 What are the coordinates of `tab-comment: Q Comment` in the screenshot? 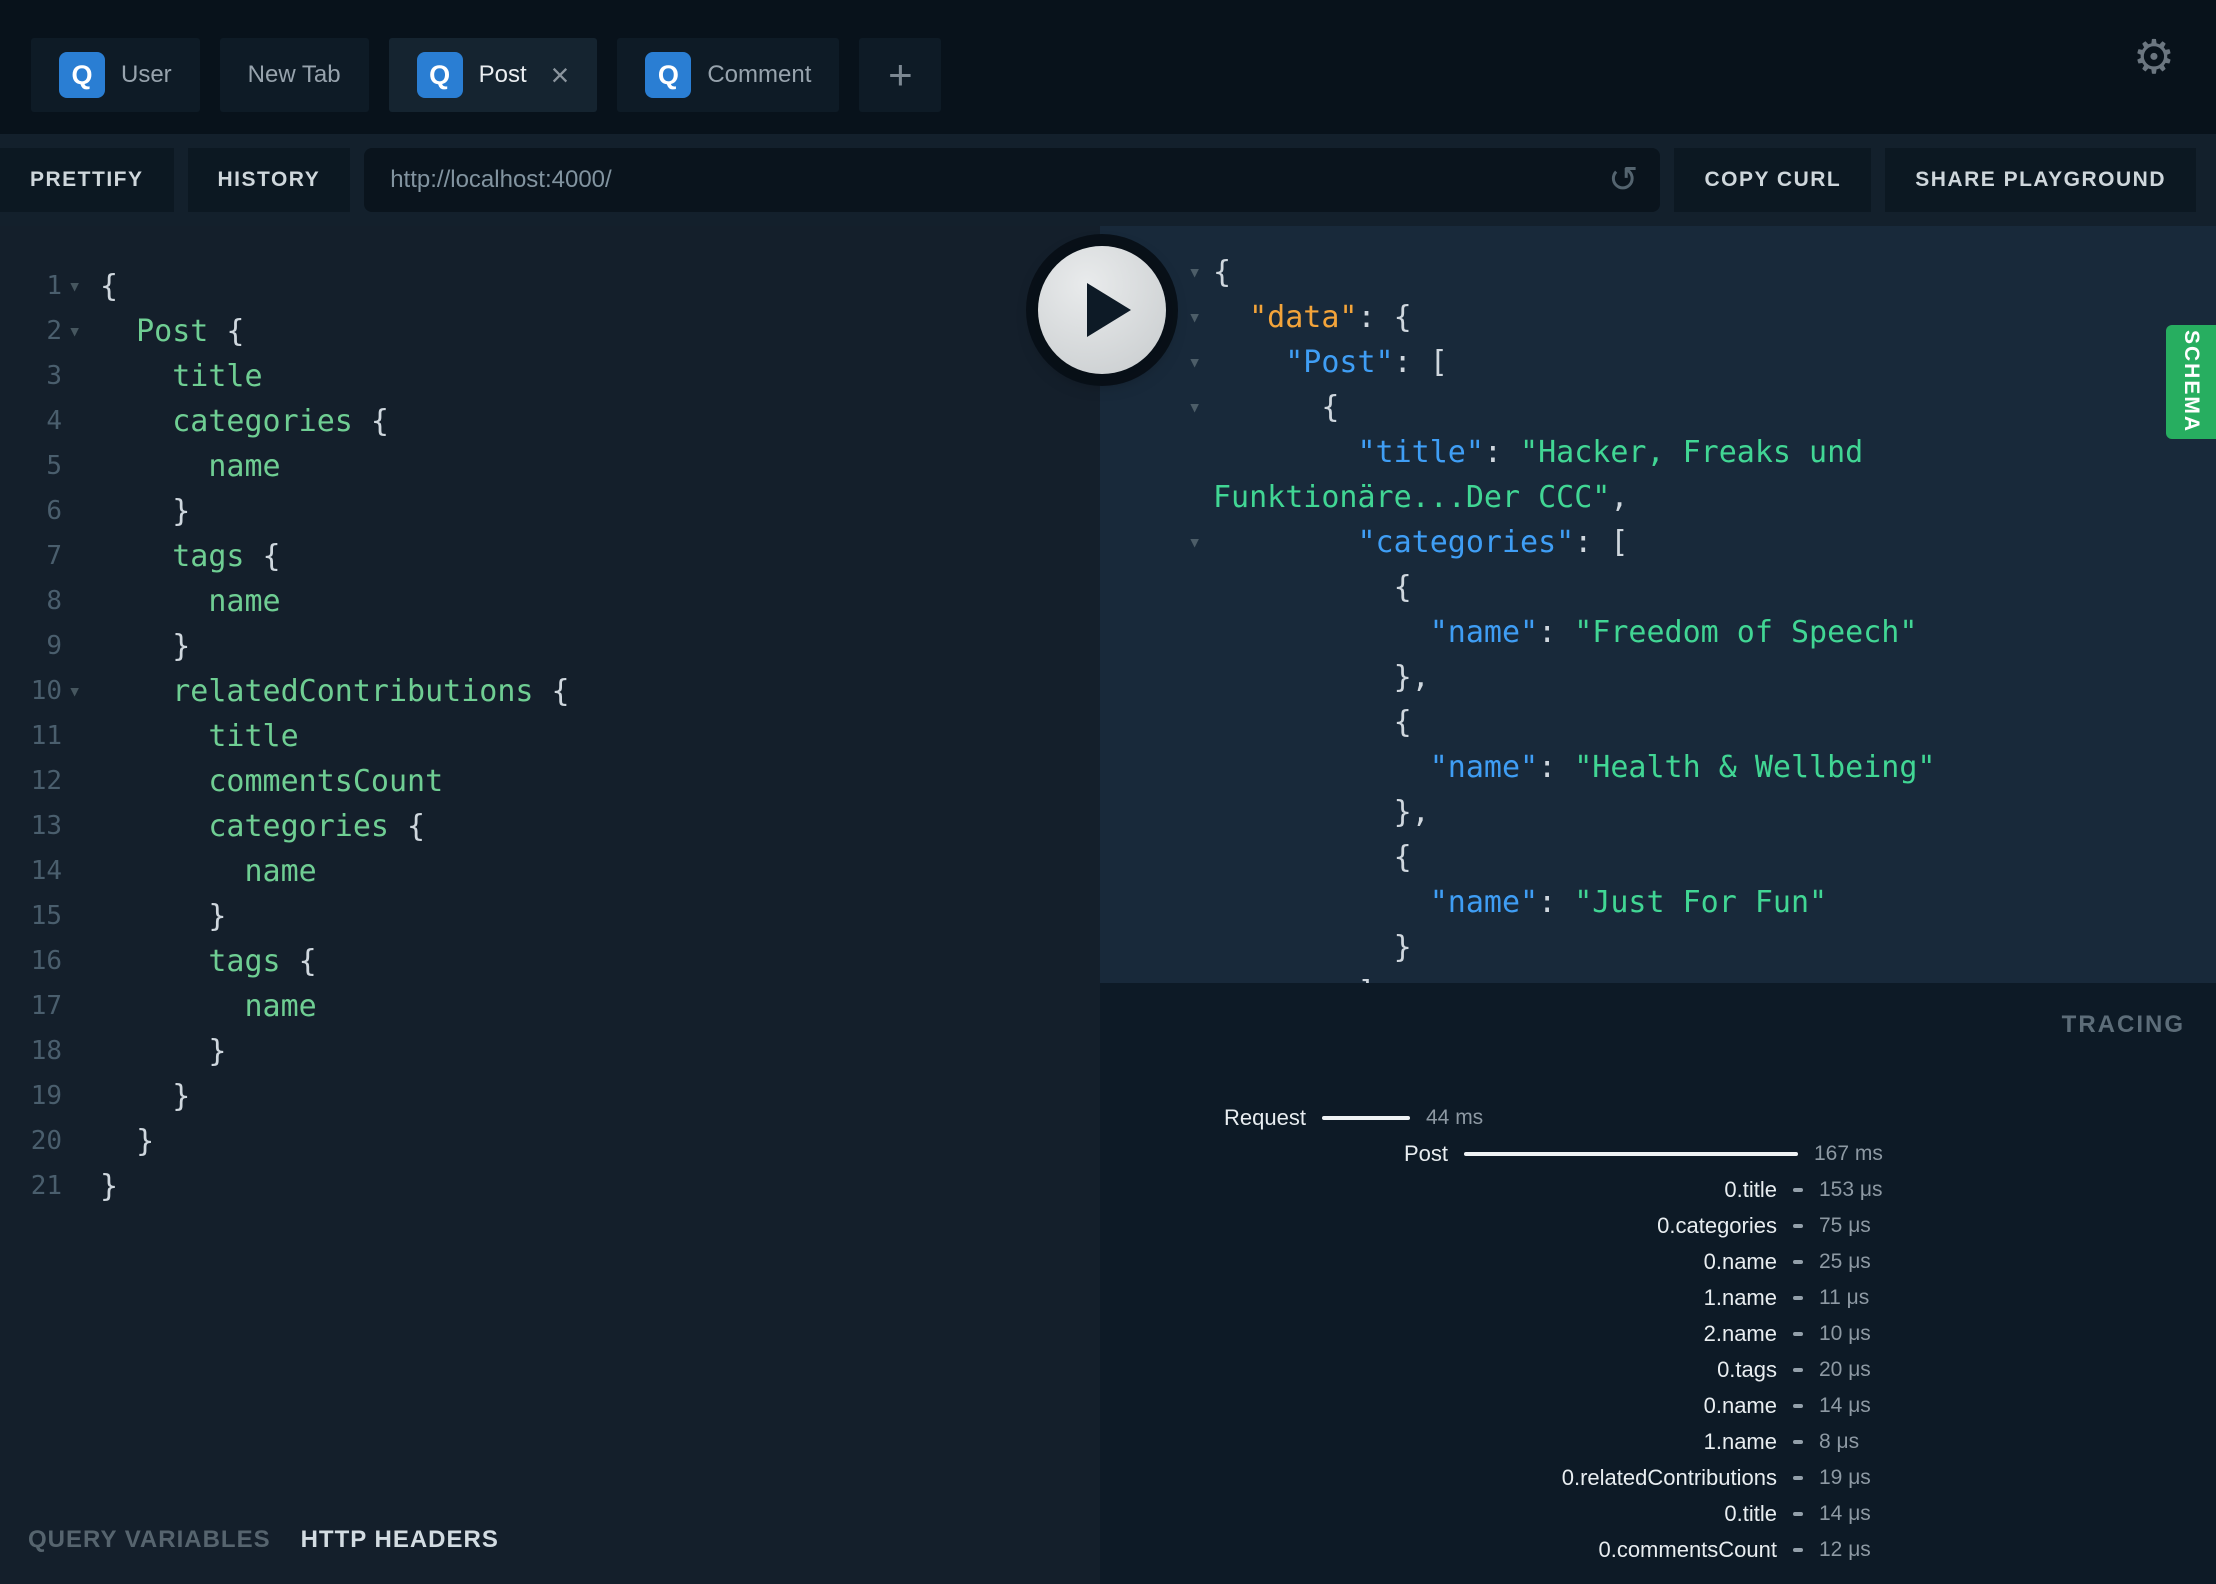 It's located at (728, 75).